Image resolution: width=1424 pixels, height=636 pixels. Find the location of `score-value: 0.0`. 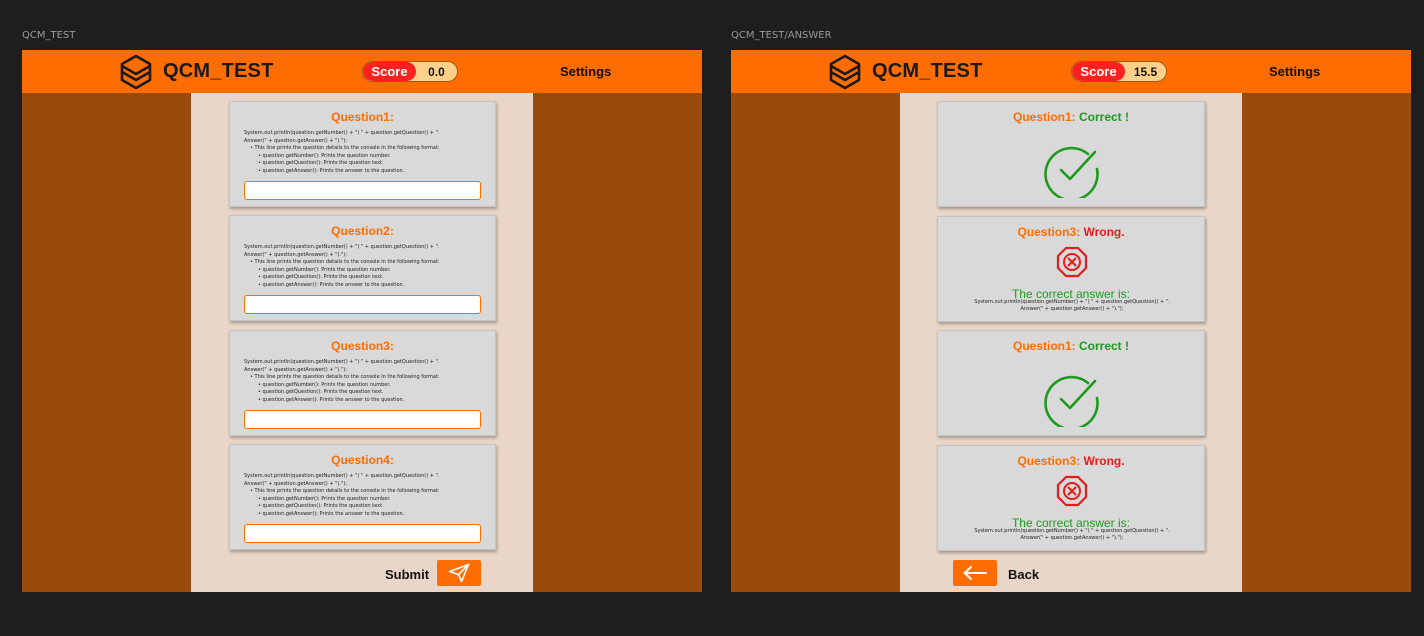

score-value: 0.0 is located at coordinates (436, 71).